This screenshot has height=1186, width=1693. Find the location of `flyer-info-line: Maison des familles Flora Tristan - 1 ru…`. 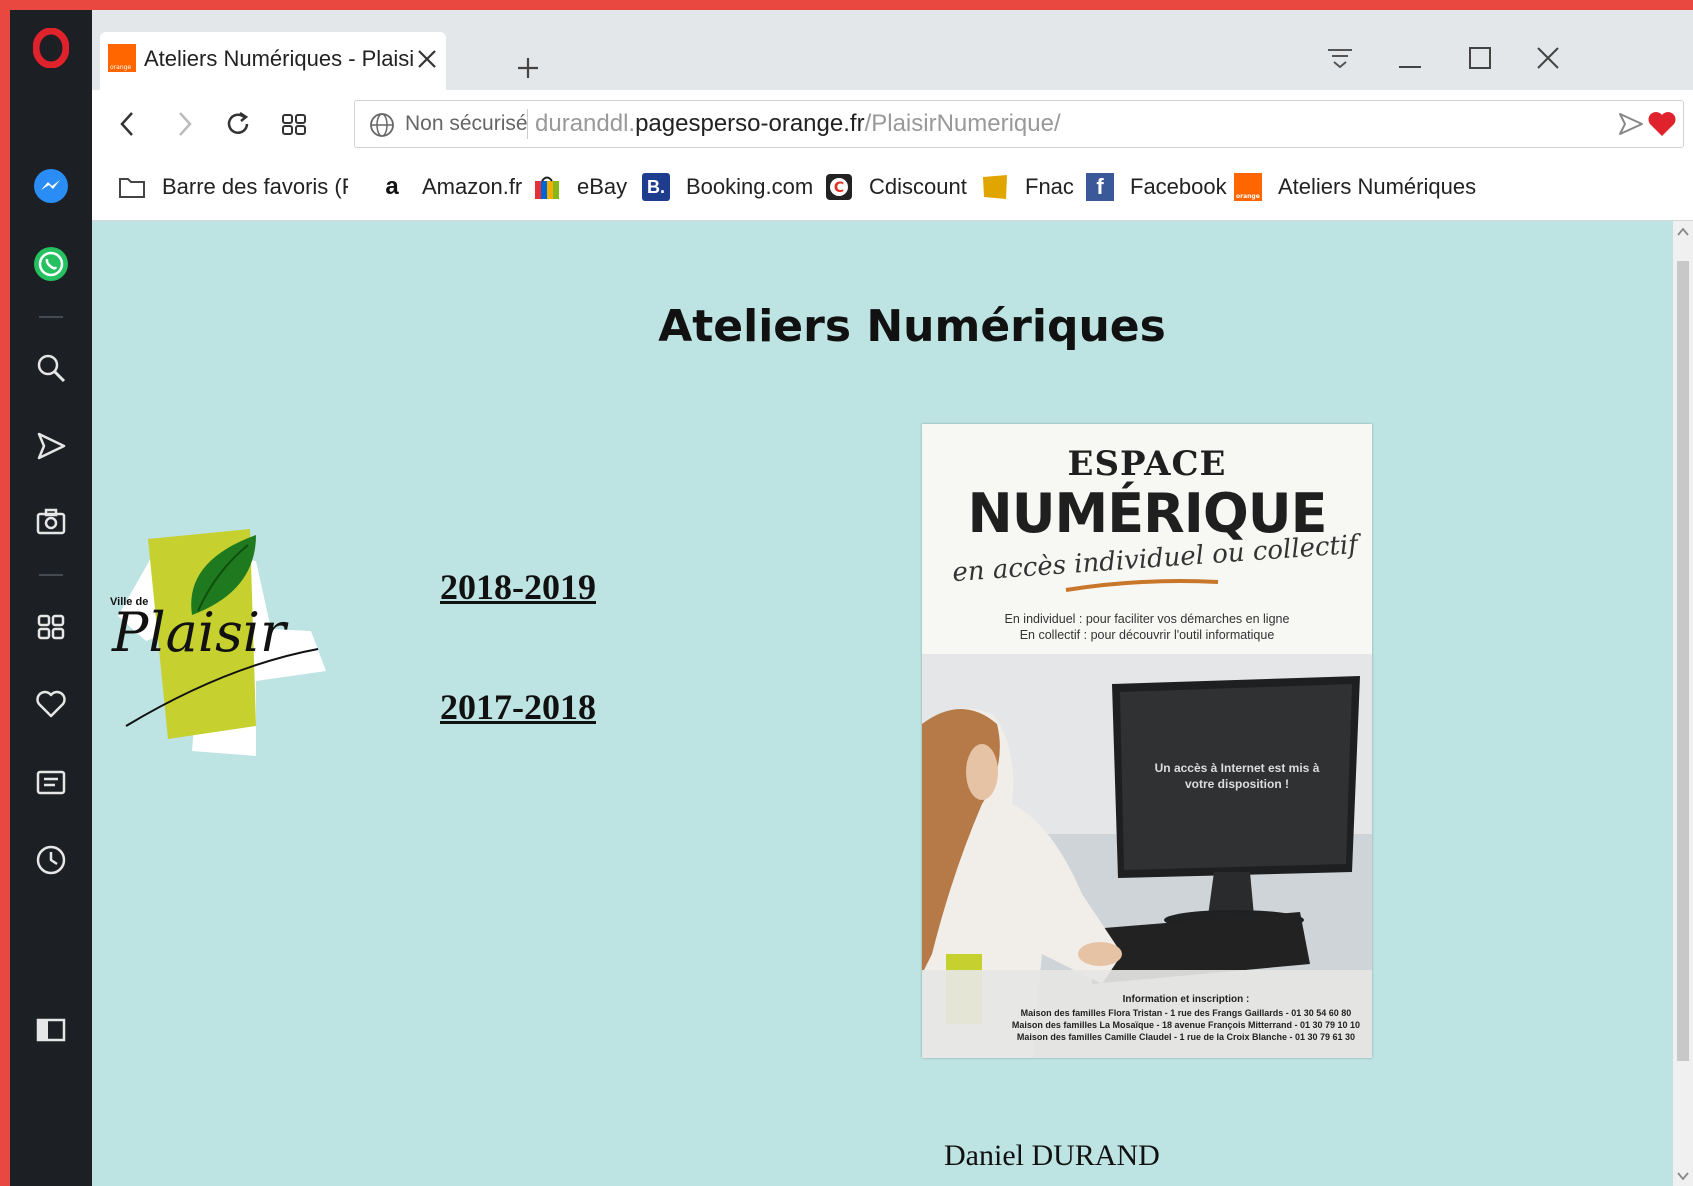

flyer-info-line: Maison des familles Flora Tristan - 1 ru… is located at coordinates (1186, 1013).